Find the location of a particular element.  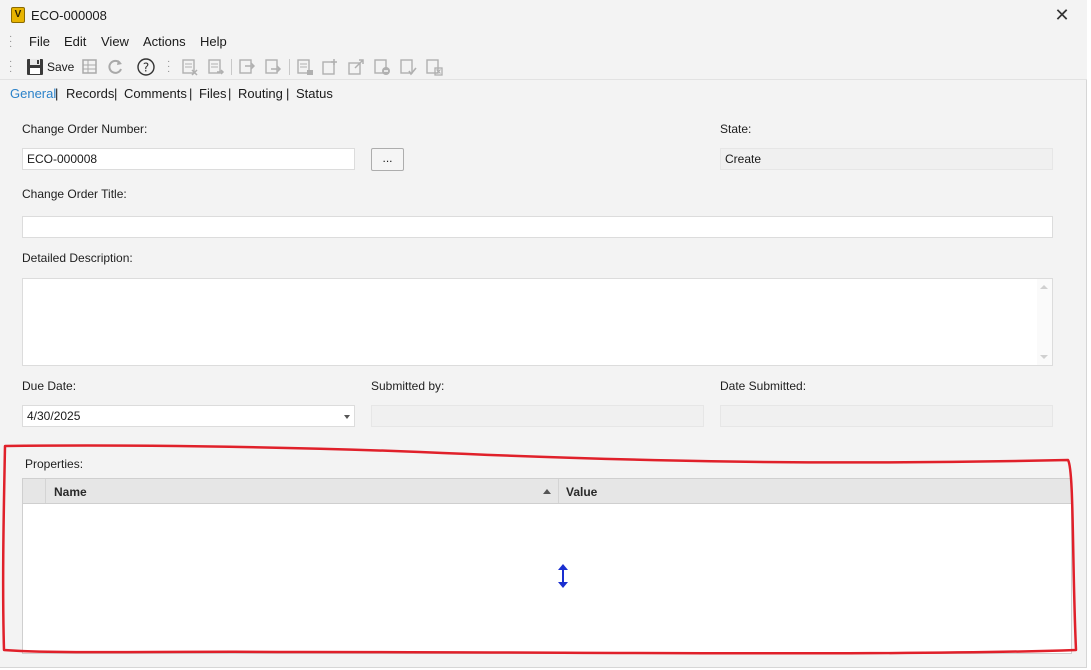

toolbar-grip-icon: · · · is located at coordinates (11, 66).